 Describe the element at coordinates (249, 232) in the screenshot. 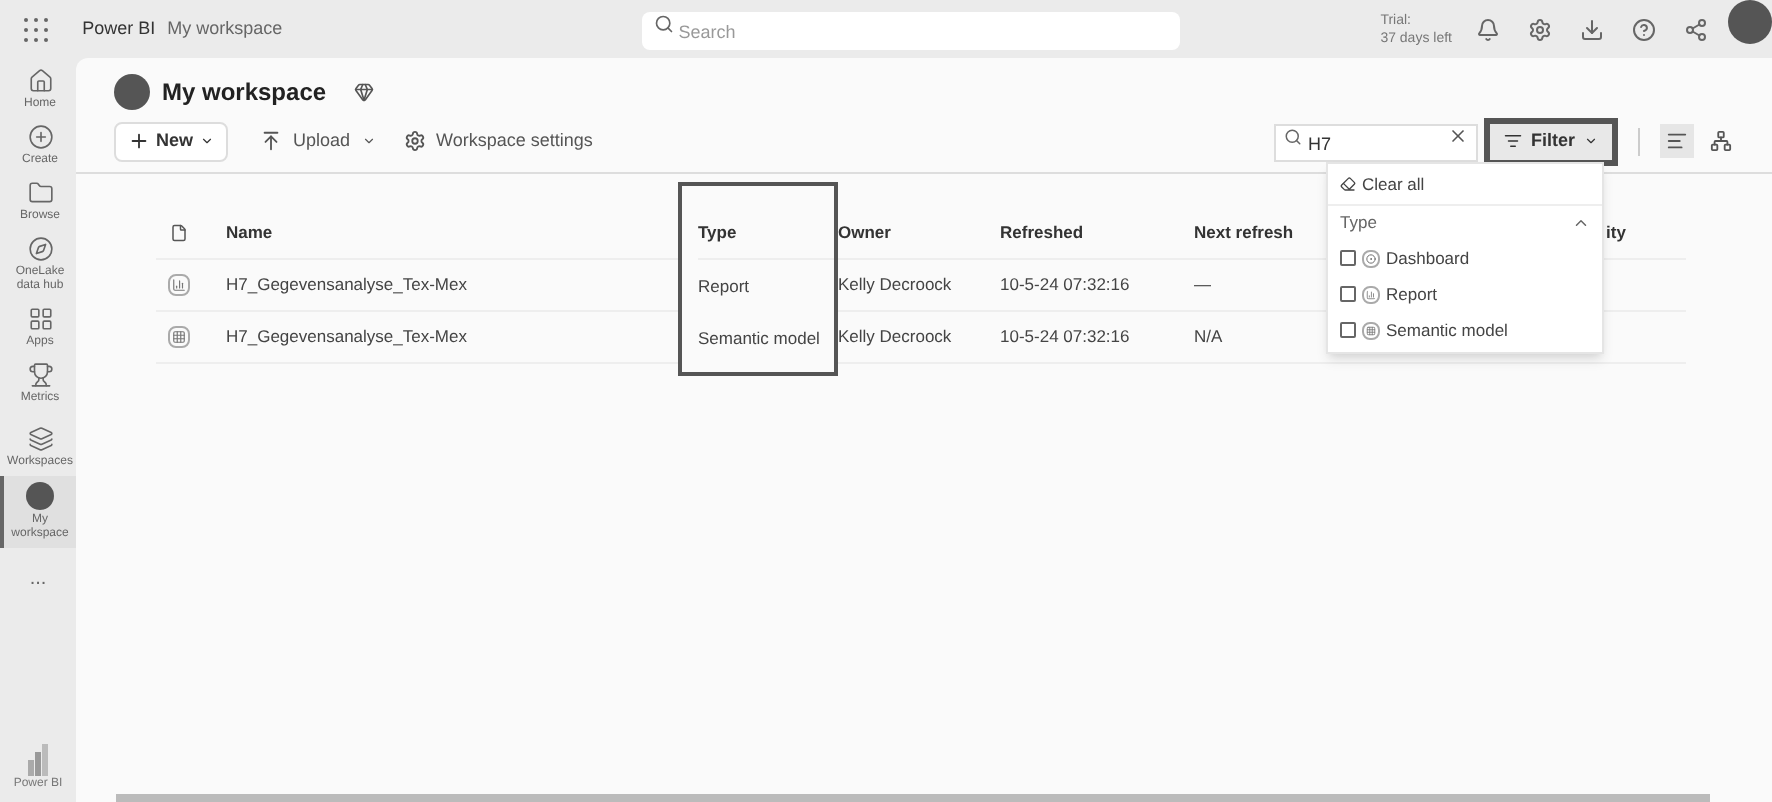

I see `column-header: Name` at that location.